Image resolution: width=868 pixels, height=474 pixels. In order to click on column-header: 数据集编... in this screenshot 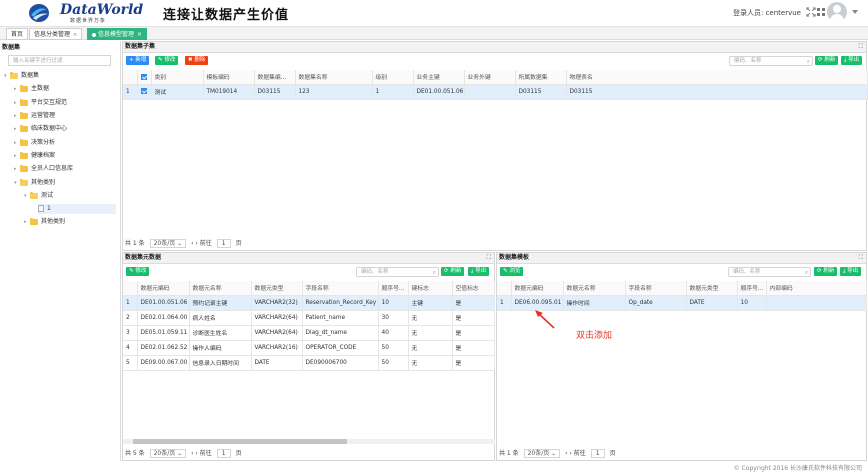, I will do `click(275, 77)`.